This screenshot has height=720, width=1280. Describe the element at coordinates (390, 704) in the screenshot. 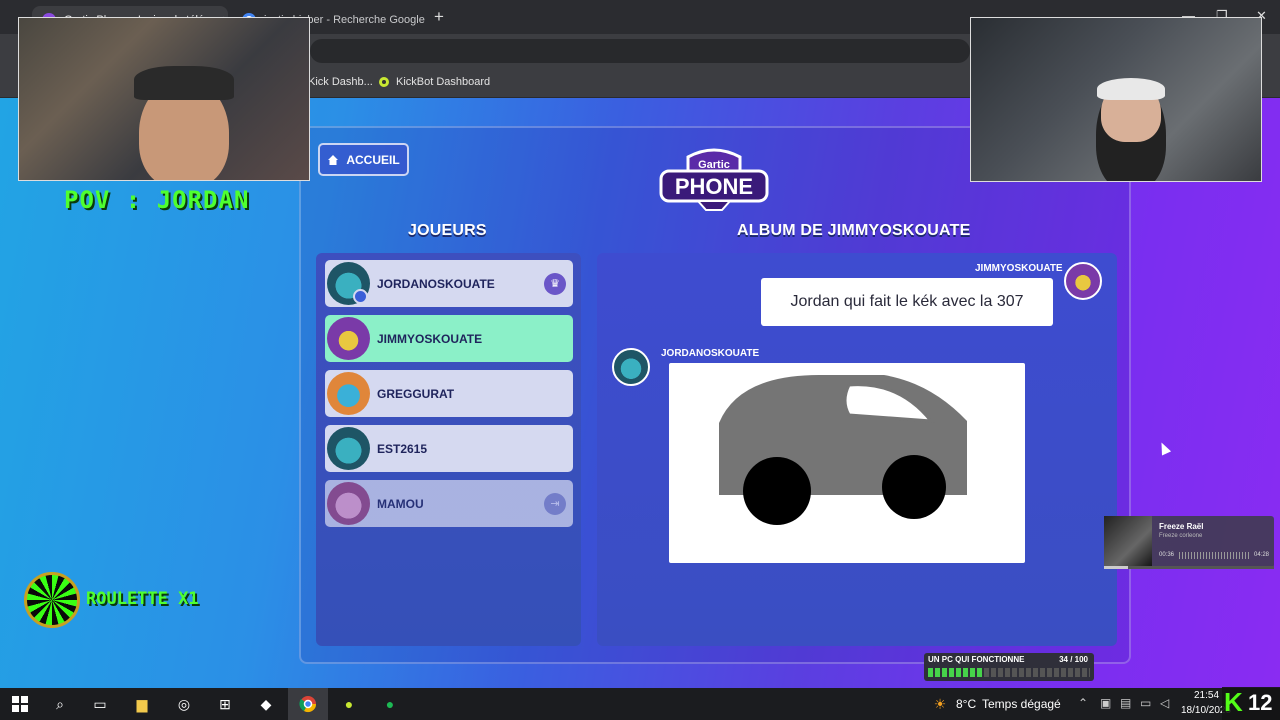

I see `spotify-icon: ●` at that location.